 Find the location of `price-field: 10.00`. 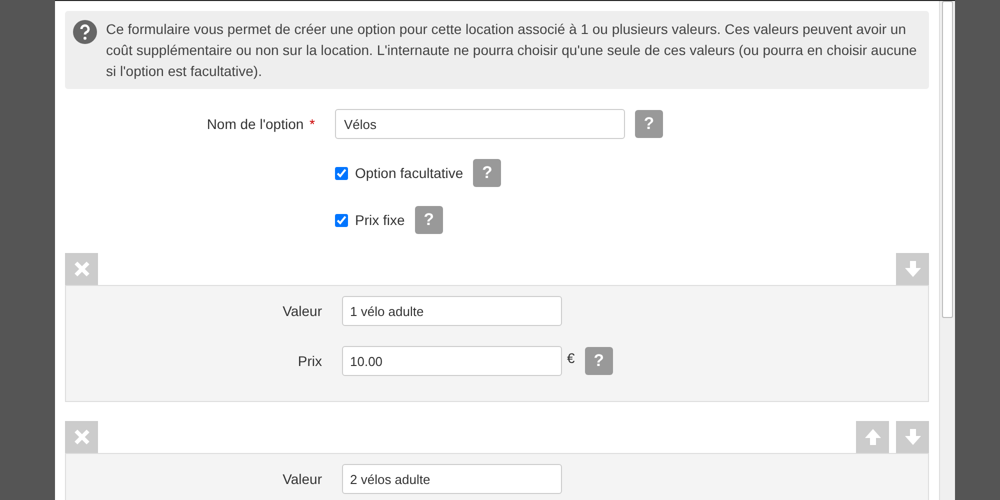

price-field: 10.00 is located at coordinates (452, 361).